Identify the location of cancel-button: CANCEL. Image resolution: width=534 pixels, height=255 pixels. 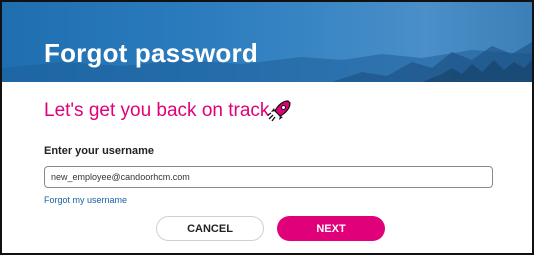
(210, 228).